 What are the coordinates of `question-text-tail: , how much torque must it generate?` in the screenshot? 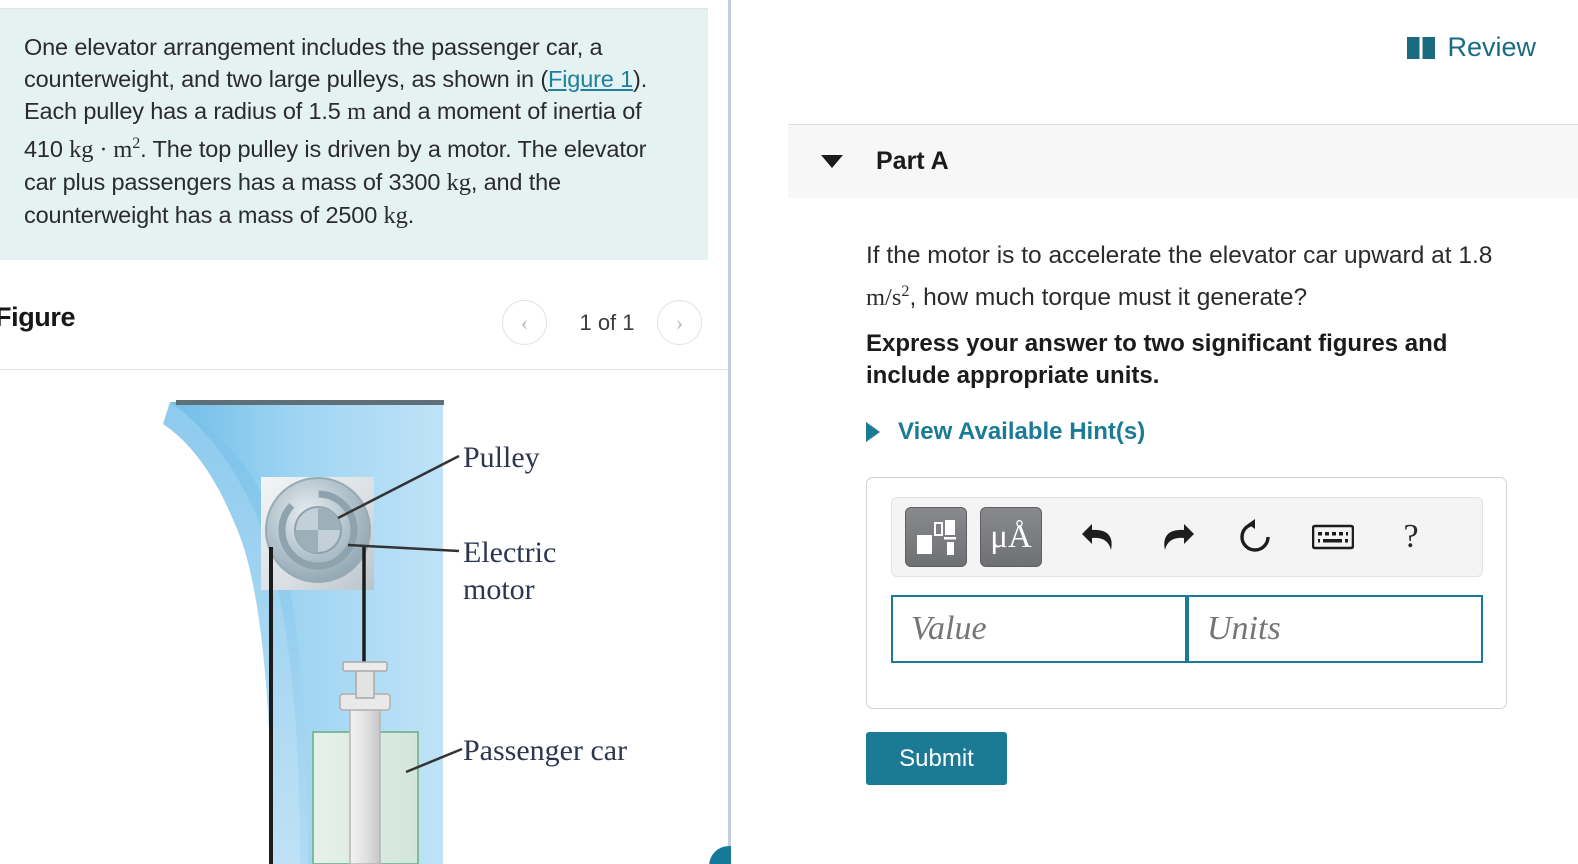 It's located at (1108, 298).